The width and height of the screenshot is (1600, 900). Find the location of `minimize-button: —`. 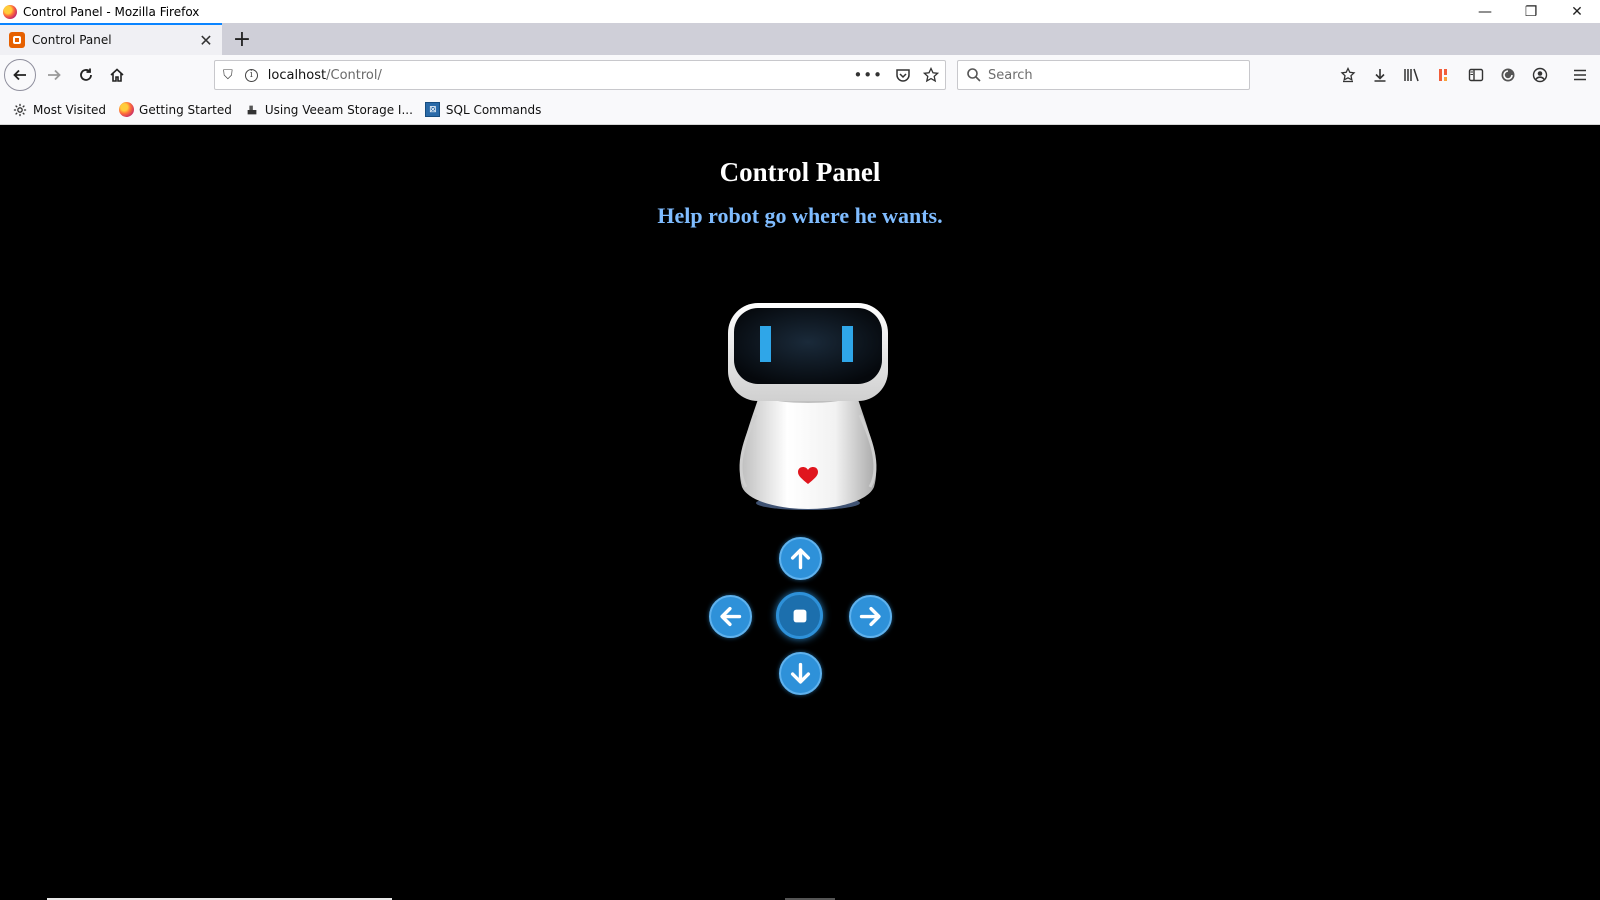

minimize-button: — is located at coordinates (1485, 11).